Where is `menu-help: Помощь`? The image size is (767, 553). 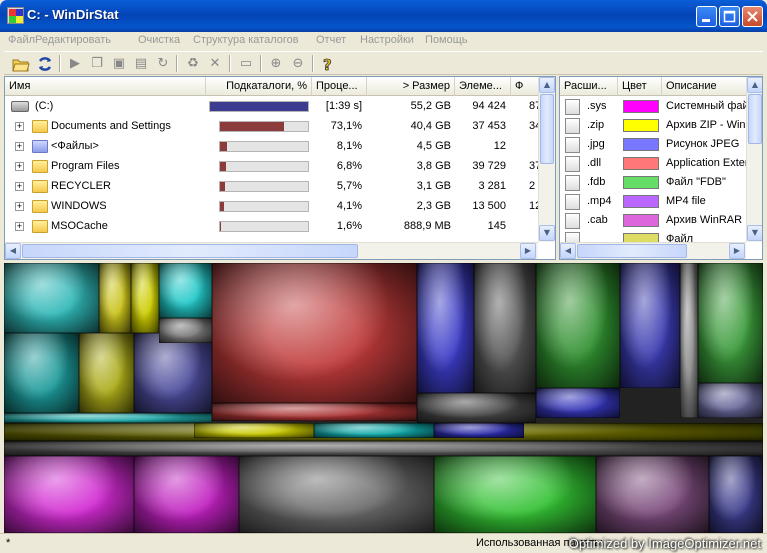 menu-help: Помощь is located at coordinates (446, 40).